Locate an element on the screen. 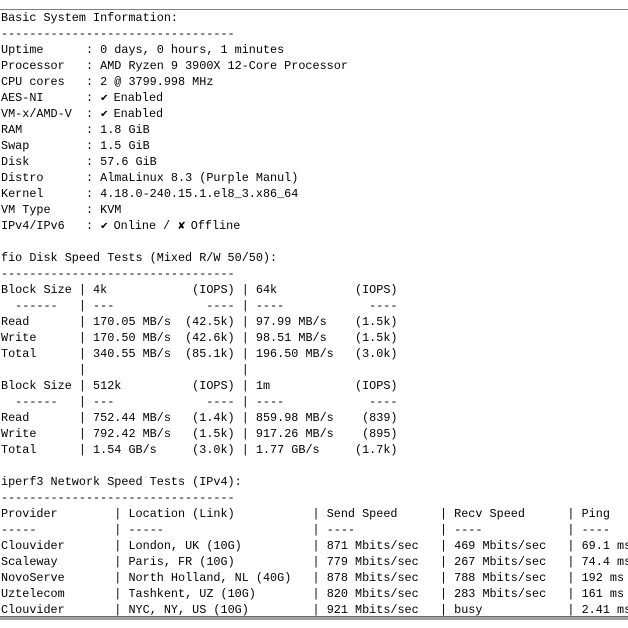 The width and height of the screenshot is (628, 628). info-row: VM Type : KVM is located at coordinates (61, 210).